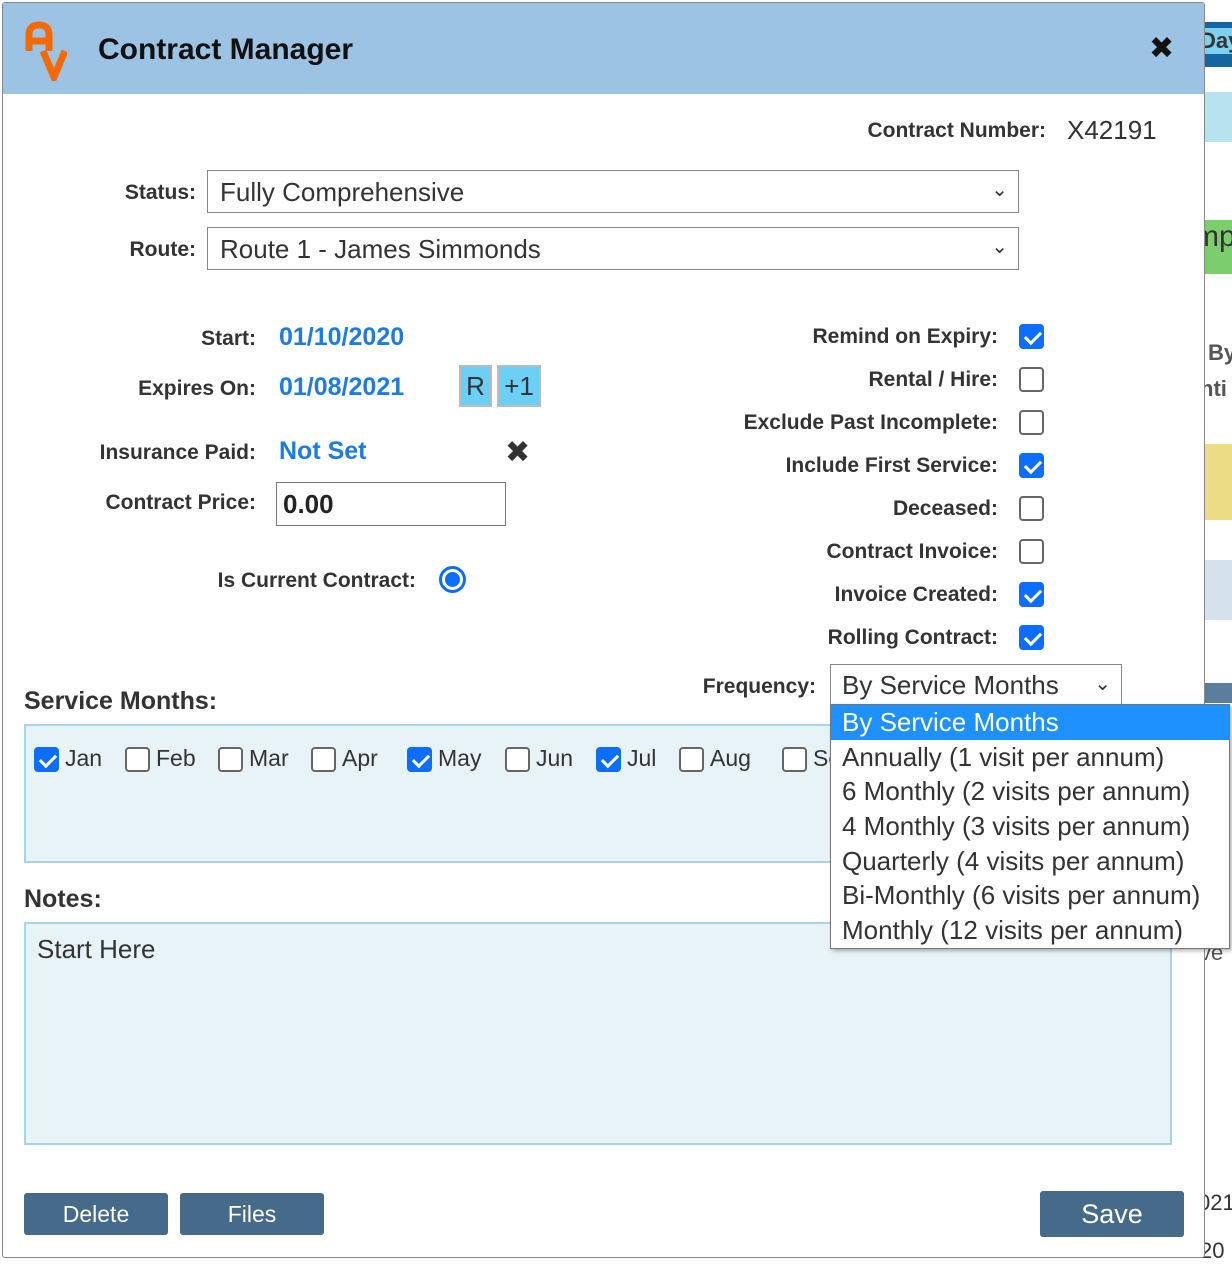 This screenshot has width=1232, height=1264. What do you see at coordinates (1112, 130) in the screenshot?
I see `contract-number-value: X42191` at bounding box center [1112, 130].